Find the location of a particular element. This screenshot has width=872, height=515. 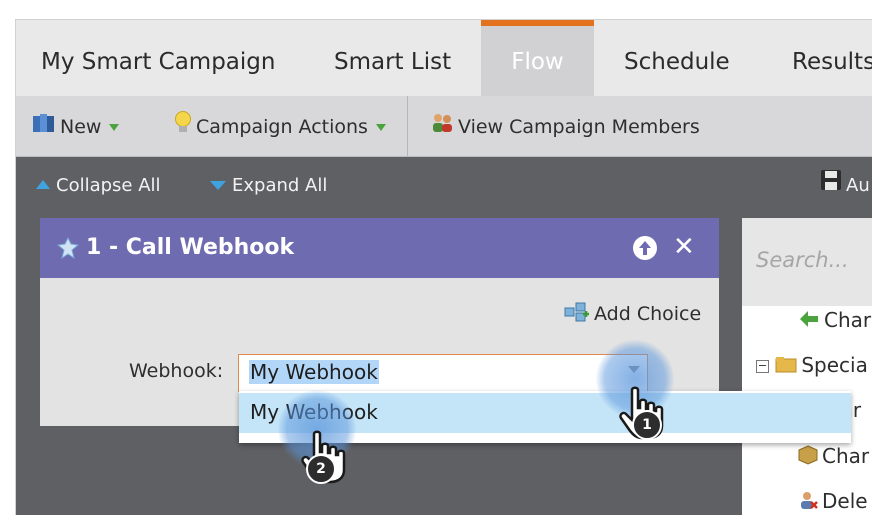

members-icon is located at coordinates (442, 128).